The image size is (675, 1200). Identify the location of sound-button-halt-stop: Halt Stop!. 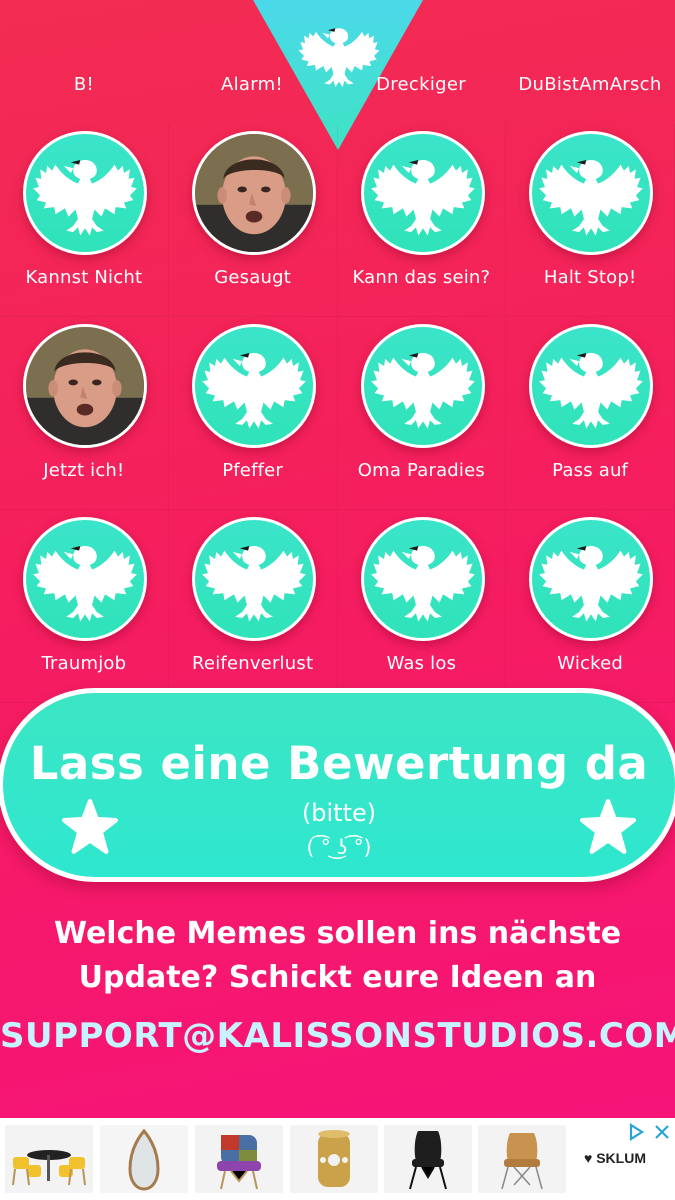
(590, 220).